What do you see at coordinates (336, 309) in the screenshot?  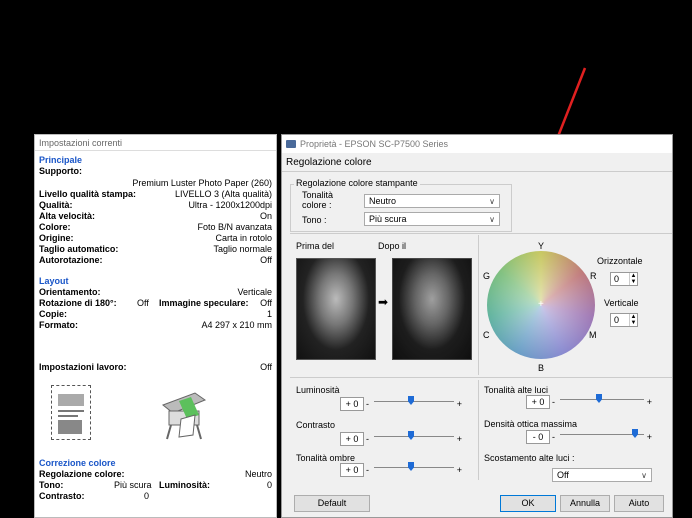 I see `preview-before-image` at bounding box center [336, 309].